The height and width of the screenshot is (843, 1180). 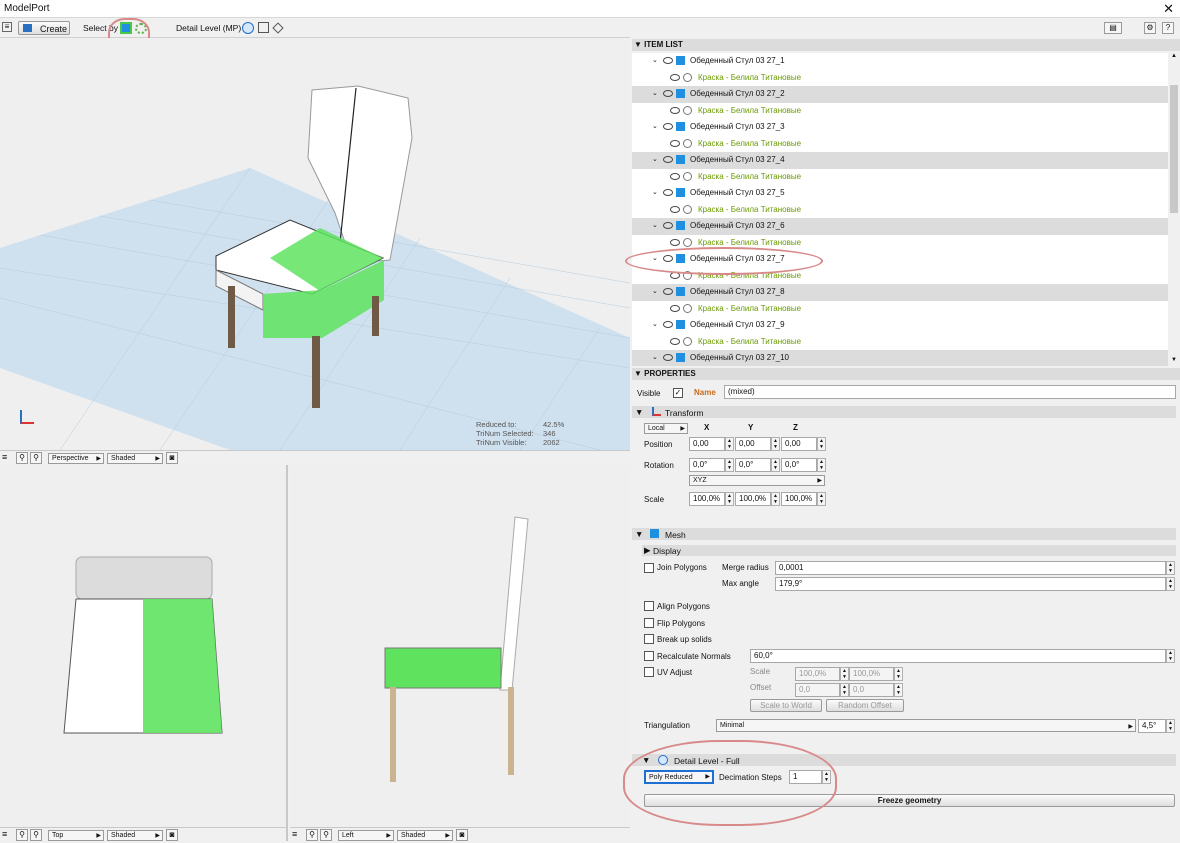 What do you see at coordinates (817, 690) in the screenshot?
I see `uv-offset-u-field: 0,0` at bounding box center [817, 690].